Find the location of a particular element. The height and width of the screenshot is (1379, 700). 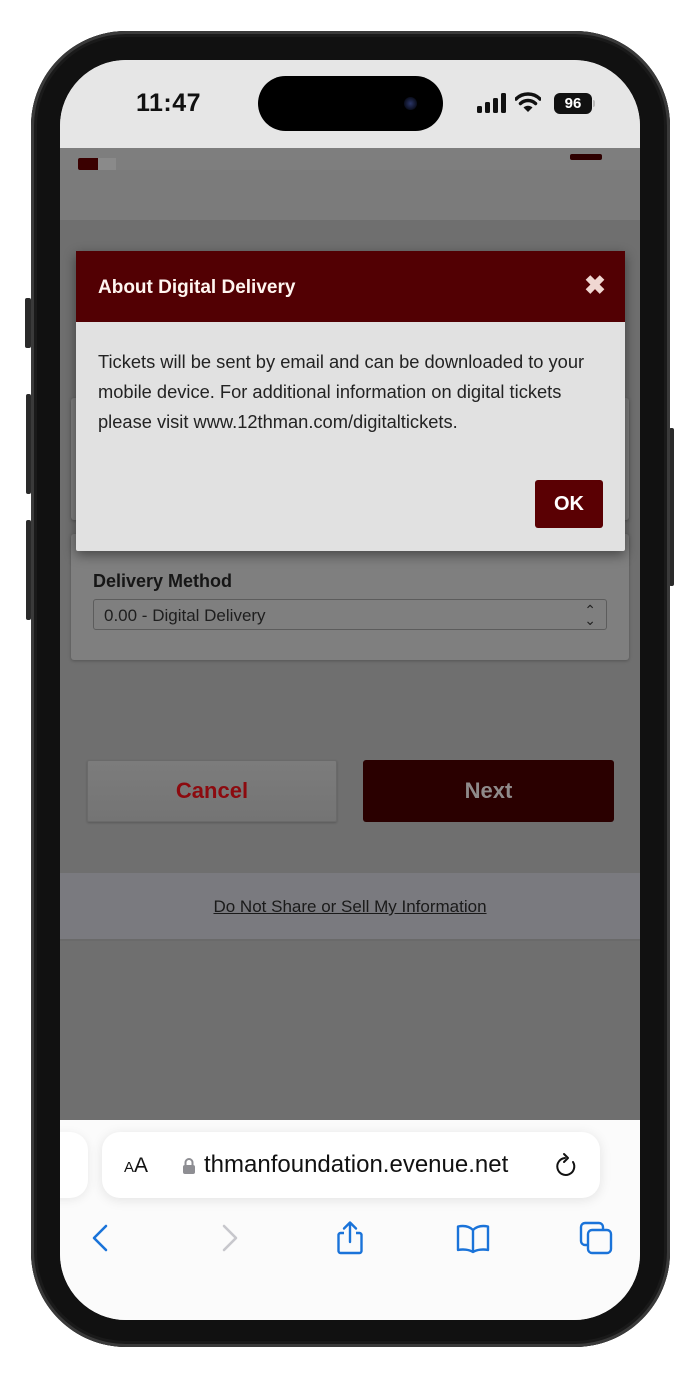

previous-tab-peek is located at coordinates (74, 1165).